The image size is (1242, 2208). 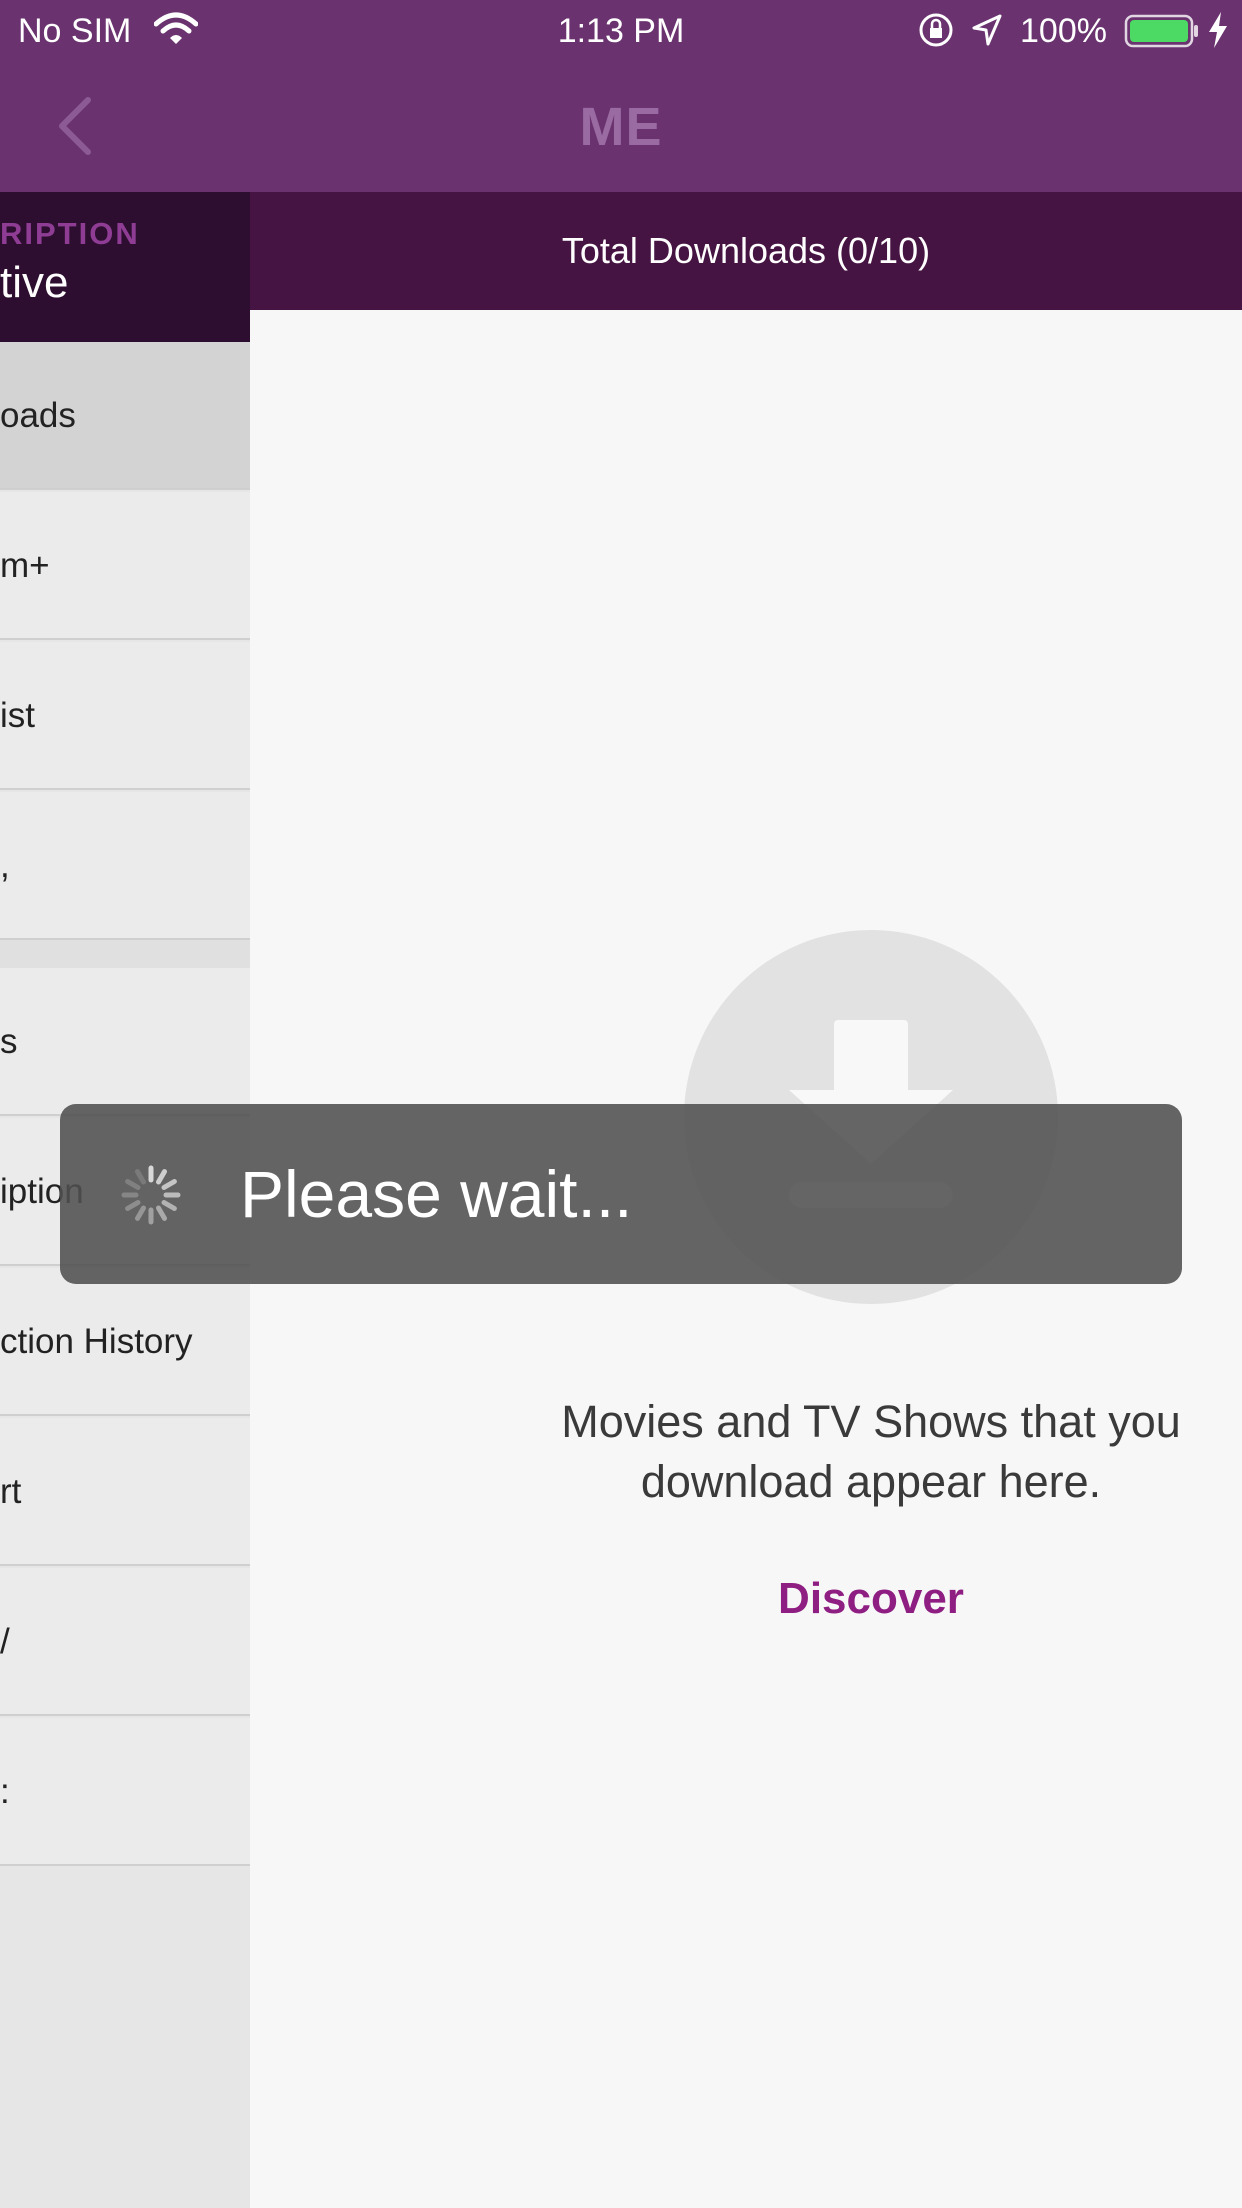 I want to click on sidebar-item-label: ist, so click(x=17, y=715).